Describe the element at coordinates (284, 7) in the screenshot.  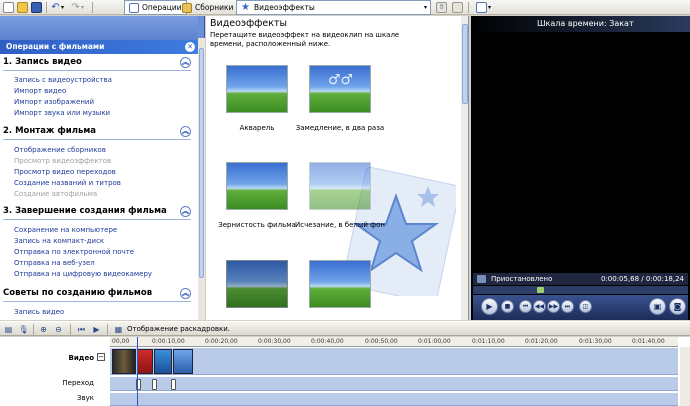
I see `collection-select-value: Видеоэффекты` at that location.